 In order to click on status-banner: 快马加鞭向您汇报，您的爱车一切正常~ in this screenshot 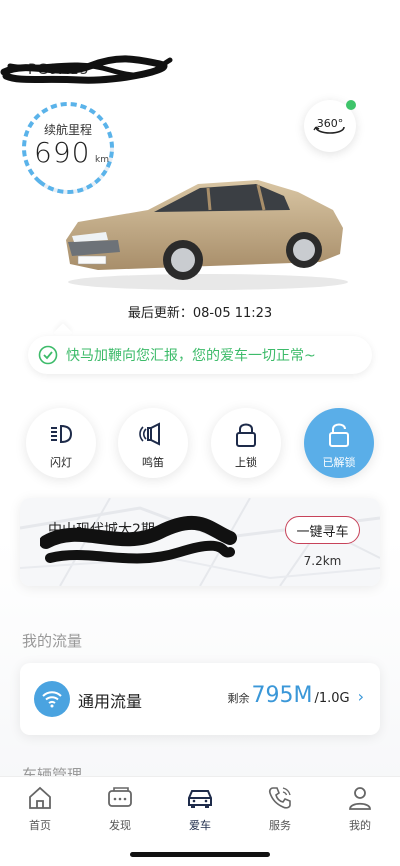, I will do `click(200, 355)`.